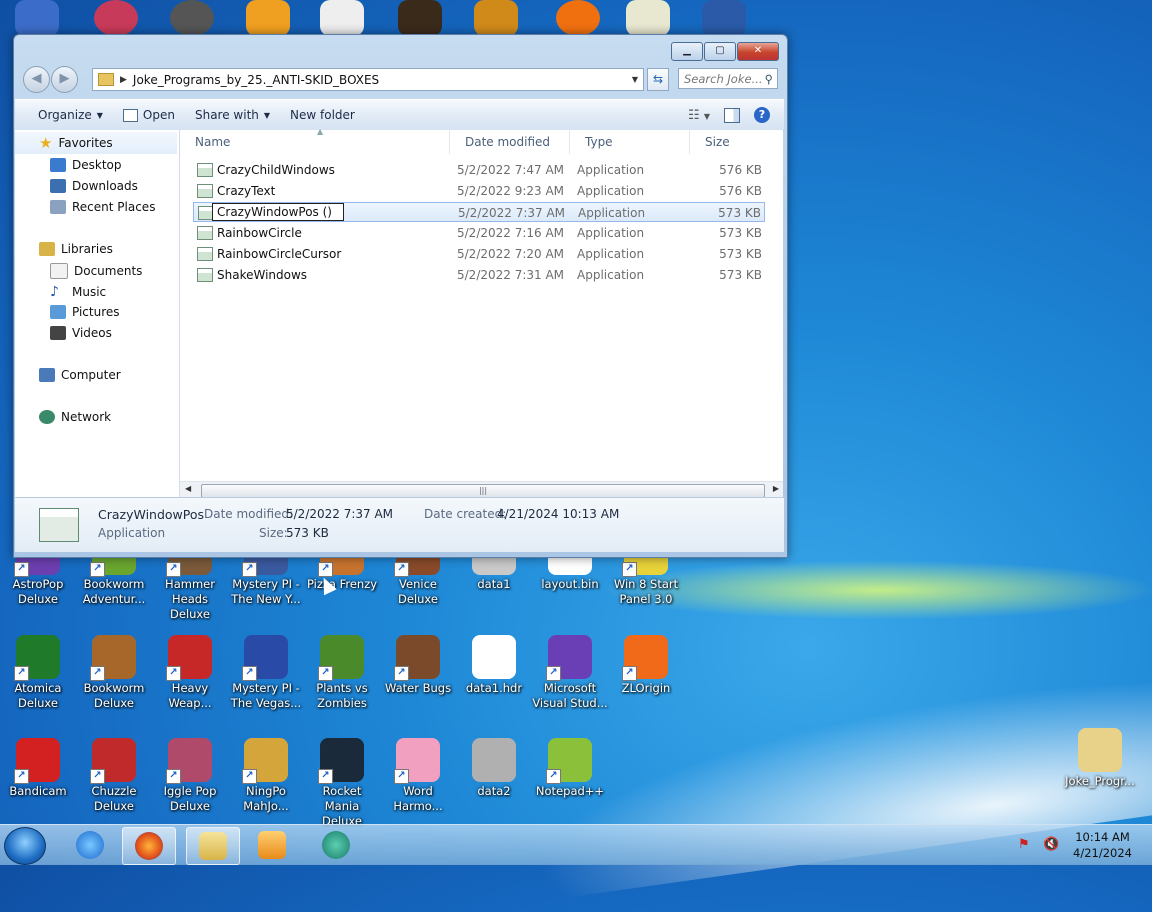 Image resolution: width=1152 pixels, height=912 pixels. I want to click on forward-button: ▶, so click(64, 79).